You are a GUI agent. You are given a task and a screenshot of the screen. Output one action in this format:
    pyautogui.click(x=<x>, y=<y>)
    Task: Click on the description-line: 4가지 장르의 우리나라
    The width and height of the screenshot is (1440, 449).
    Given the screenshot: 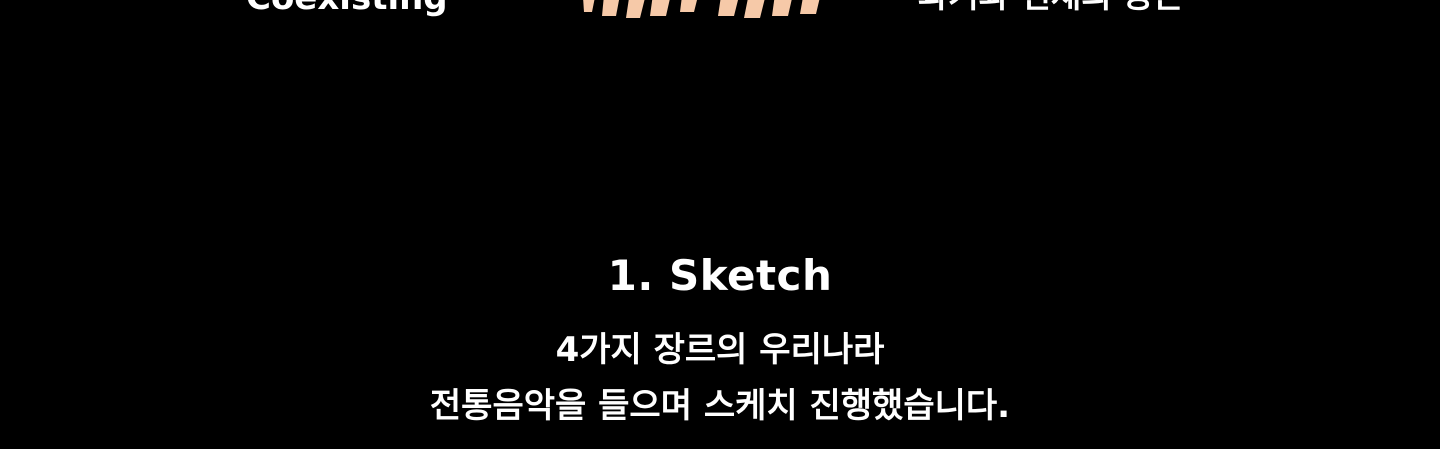 What is the action you would take?
    pyautogui.click(x=720, y=350)
    